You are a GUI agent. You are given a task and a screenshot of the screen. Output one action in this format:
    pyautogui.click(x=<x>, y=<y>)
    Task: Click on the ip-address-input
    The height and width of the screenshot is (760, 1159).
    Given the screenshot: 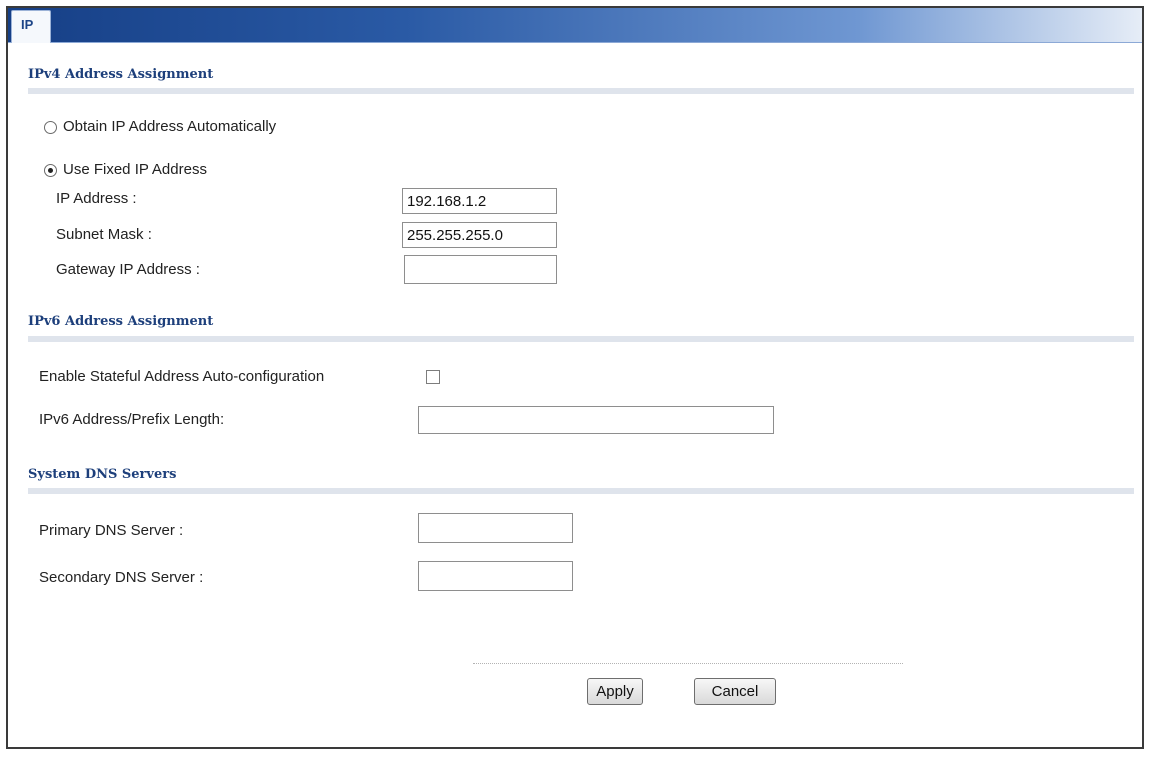 What is the action you would take?
    pyautogui.click(x=479, y=201)
    